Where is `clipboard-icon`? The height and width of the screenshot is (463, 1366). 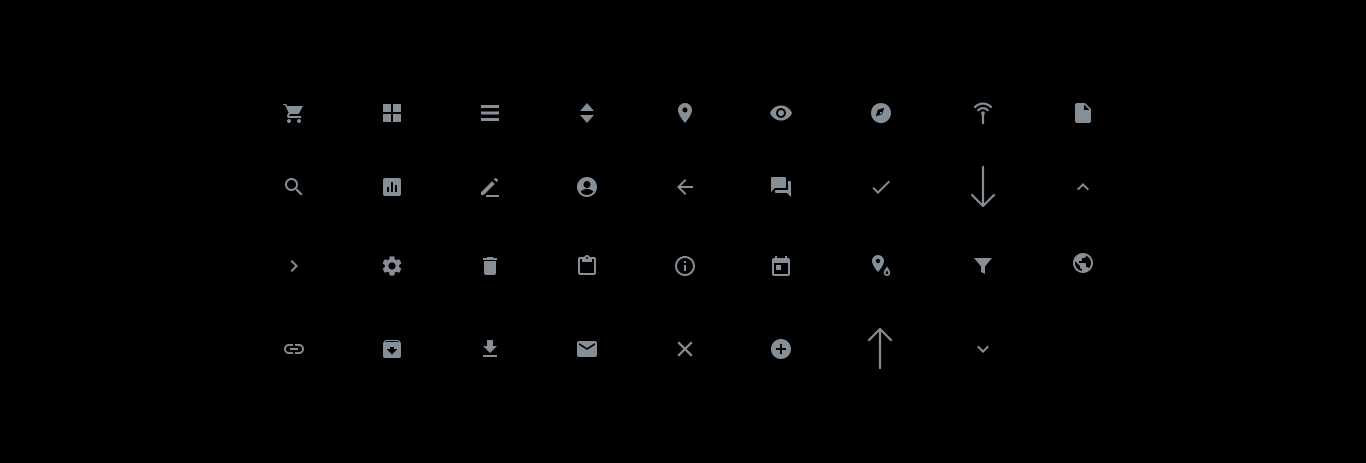 clipboard-icon is located at coordinates (587, 266).